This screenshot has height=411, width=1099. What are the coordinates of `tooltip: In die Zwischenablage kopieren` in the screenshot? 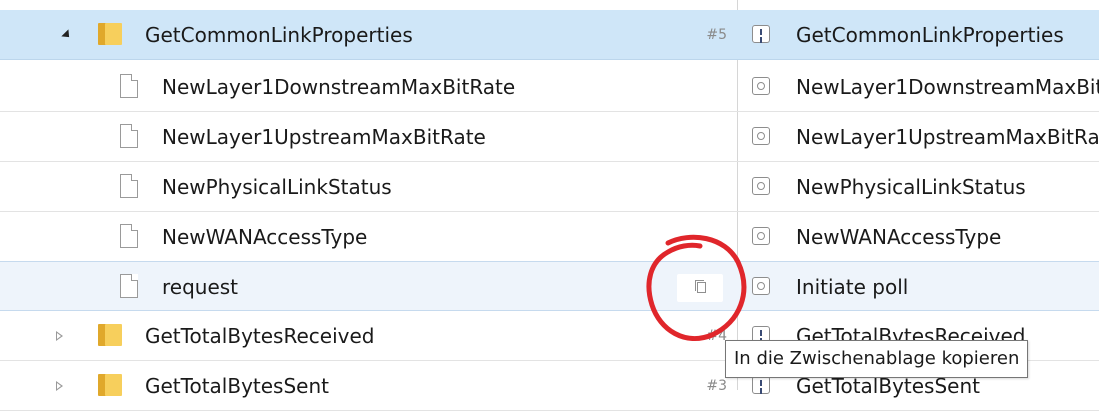 It's located at (877, 359).